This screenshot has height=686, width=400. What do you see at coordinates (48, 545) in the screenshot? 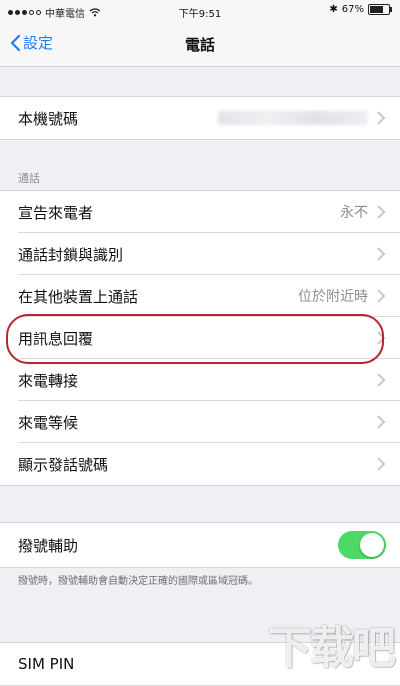
I see `dial-assist-label: 撥號輔助` at bounding box center [48, 545].